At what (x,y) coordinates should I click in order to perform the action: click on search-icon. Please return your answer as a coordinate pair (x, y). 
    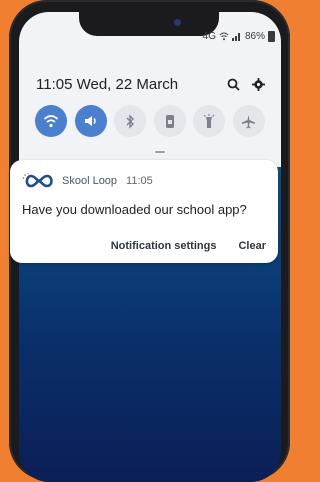
    Looking at the image, I should click on (233, 84).